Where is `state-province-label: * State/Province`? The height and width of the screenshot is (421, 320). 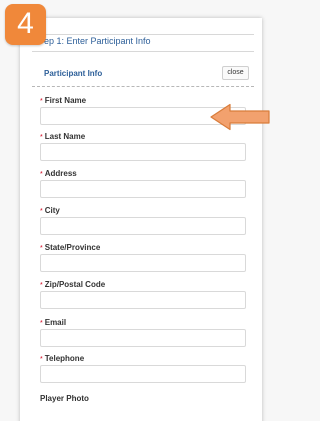 state-province-label: * State/Province is located at coordinates (70, 247).